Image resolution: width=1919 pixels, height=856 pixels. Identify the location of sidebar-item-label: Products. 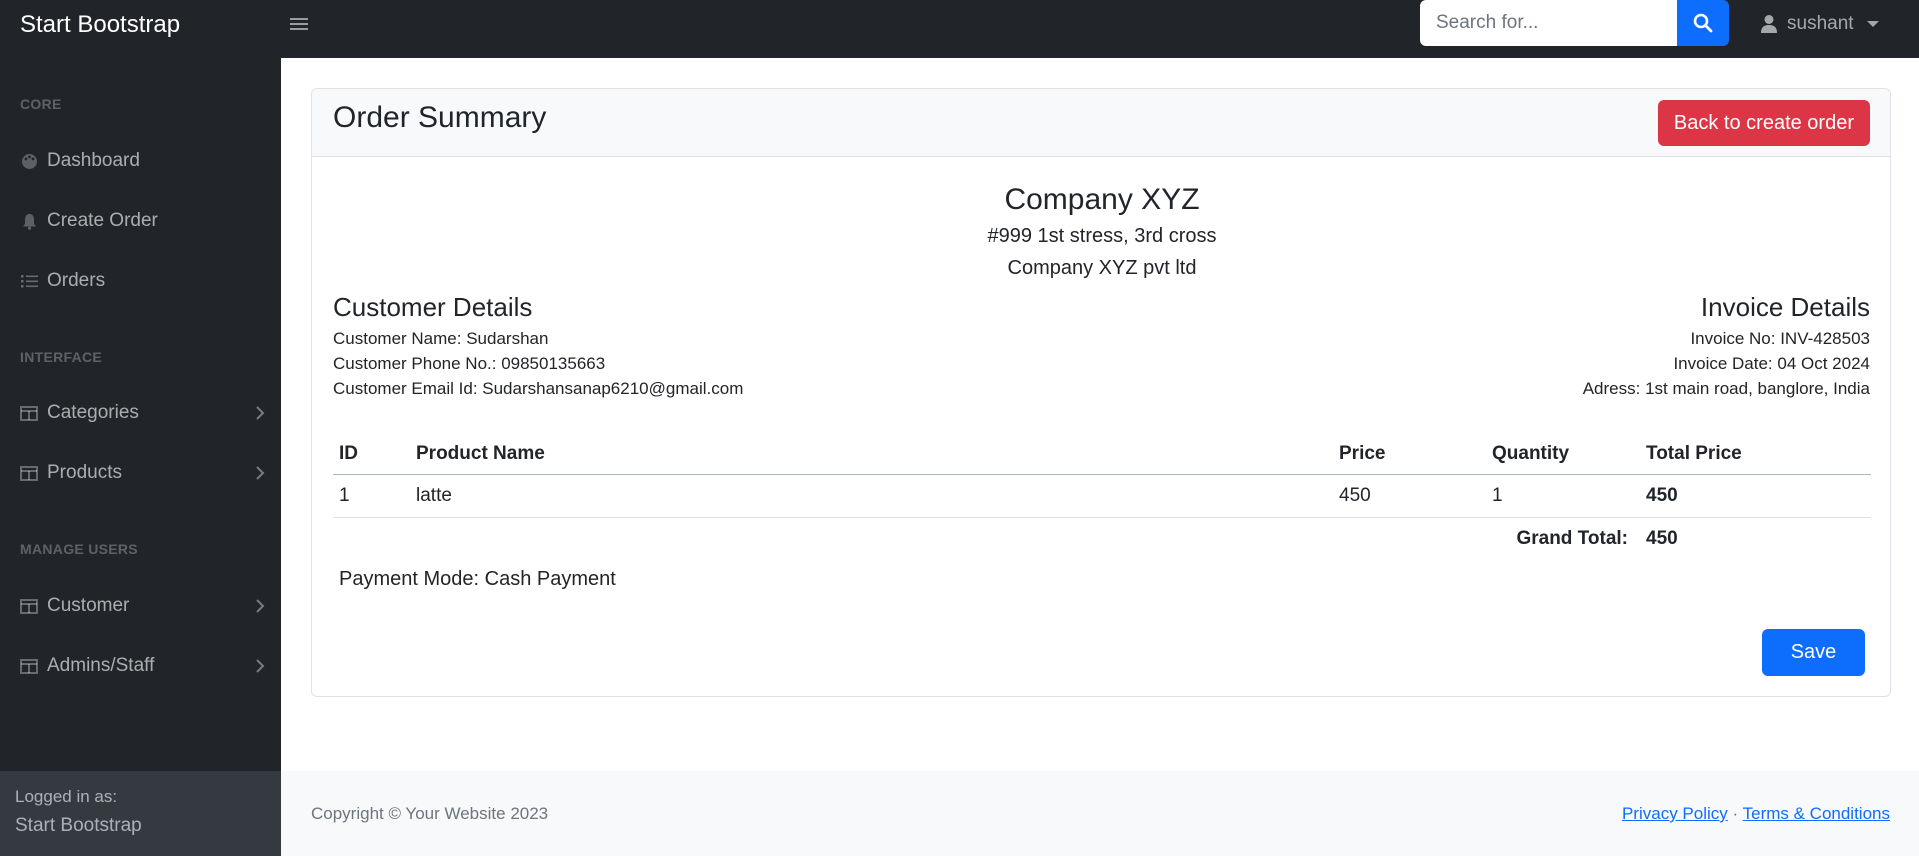
(84, 472).